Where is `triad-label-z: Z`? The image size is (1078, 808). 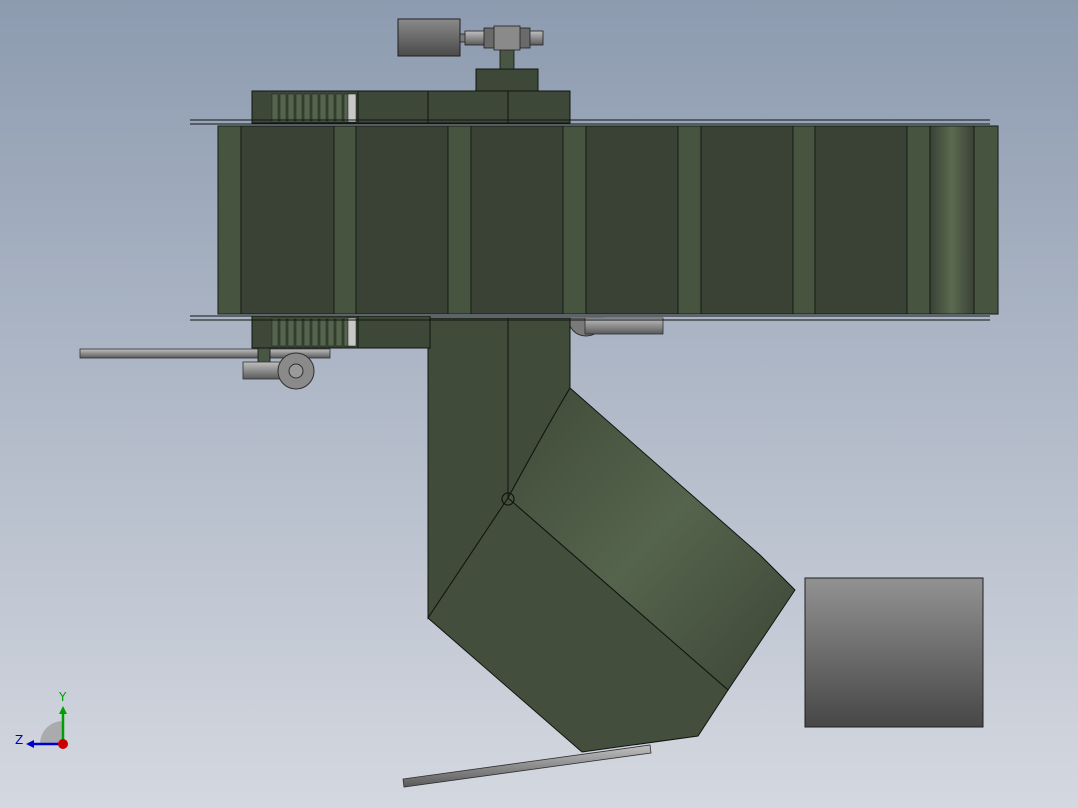 triad-label-z: Z is located at coordinates (19, 740).